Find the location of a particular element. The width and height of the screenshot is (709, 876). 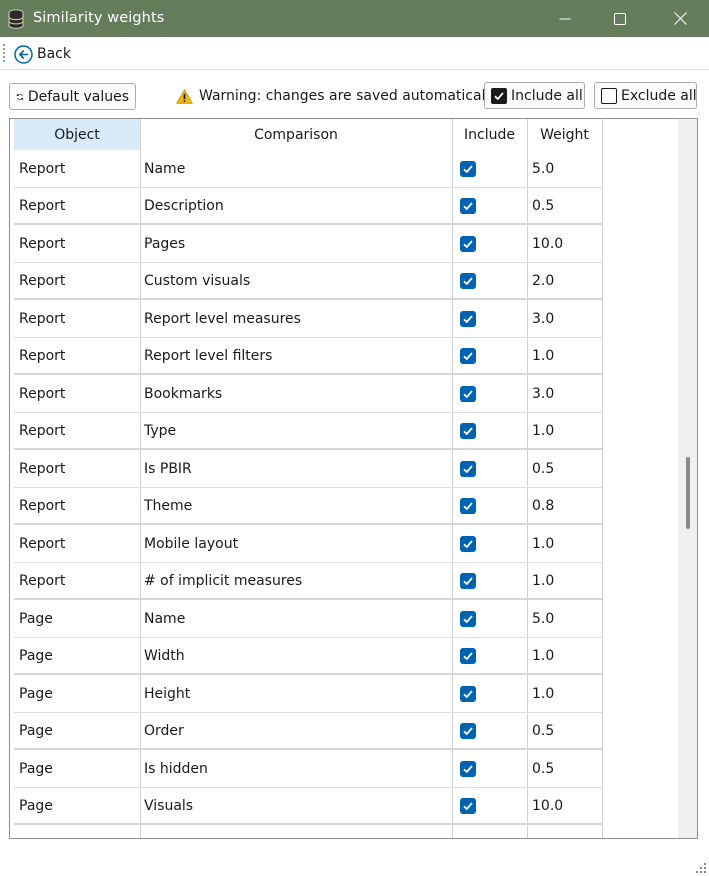

table-row: Report Theme 0.8 is located at coordinates (308, 507).